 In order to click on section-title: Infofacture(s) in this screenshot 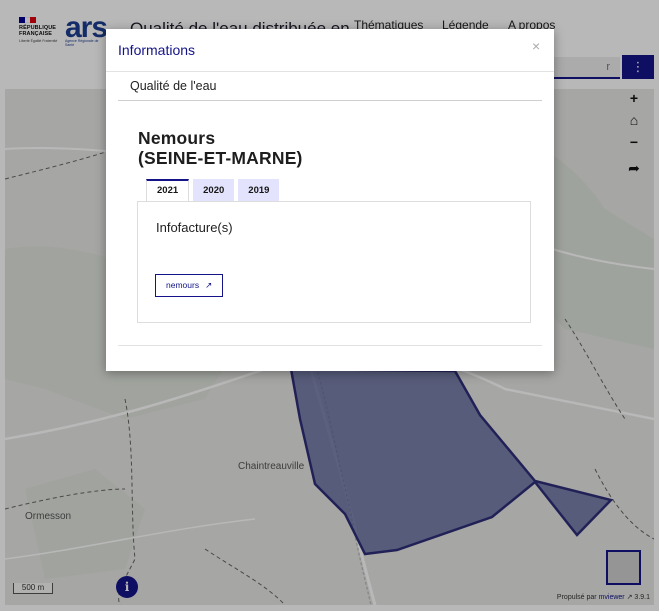, I will do `click(194, 227)`.